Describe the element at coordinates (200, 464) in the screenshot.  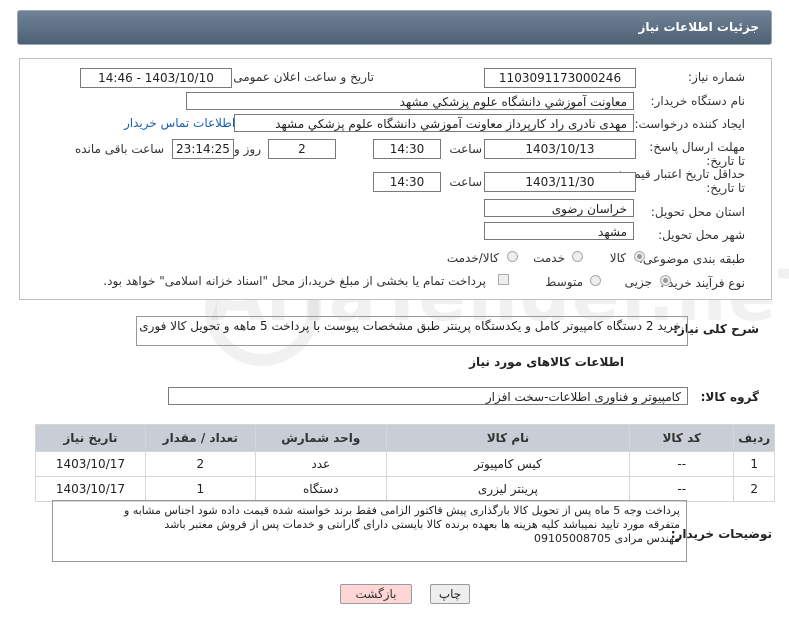
I see `cell-quantity: 2` at that location.